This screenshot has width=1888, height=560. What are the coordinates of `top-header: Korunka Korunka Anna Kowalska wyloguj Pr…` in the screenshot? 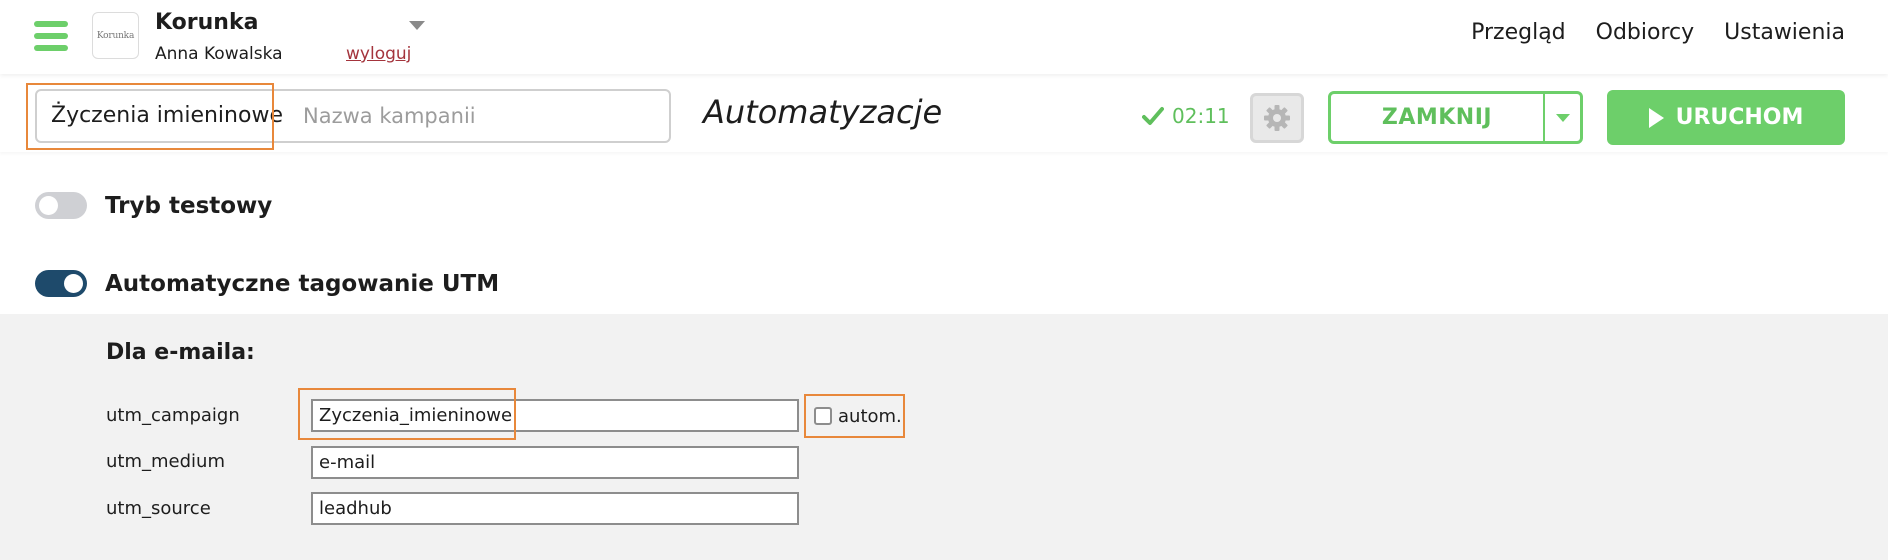 It's located at (944, 37).